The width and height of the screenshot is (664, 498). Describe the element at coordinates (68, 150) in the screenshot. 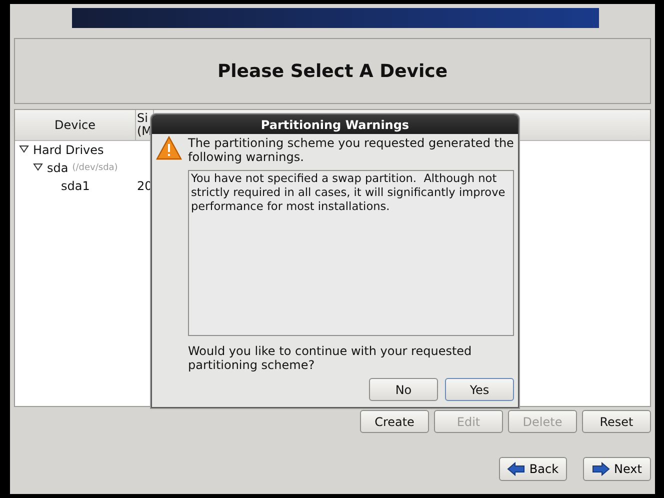

I see `device-name: Hard Drives` at that location.